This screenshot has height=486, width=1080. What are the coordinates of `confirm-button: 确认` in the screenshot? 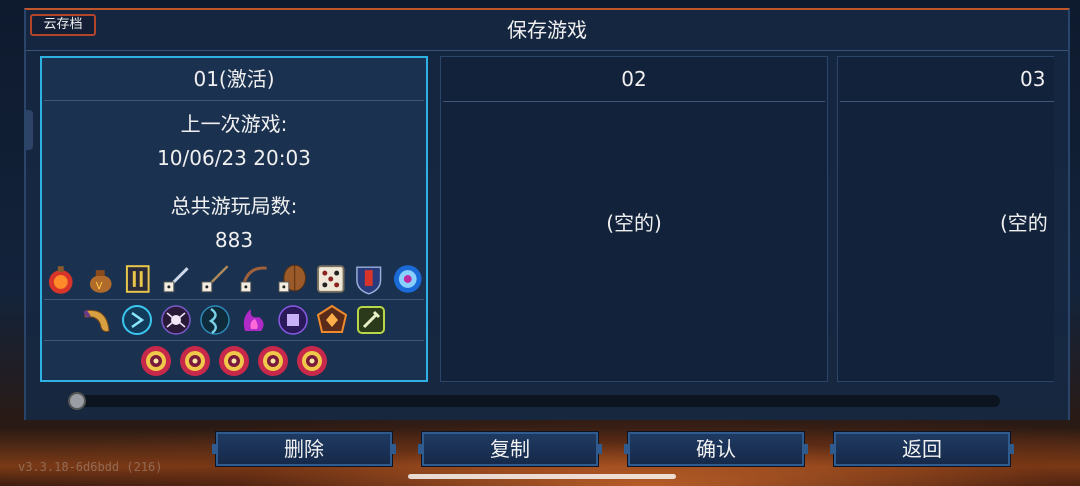 It's located at (716, 449).